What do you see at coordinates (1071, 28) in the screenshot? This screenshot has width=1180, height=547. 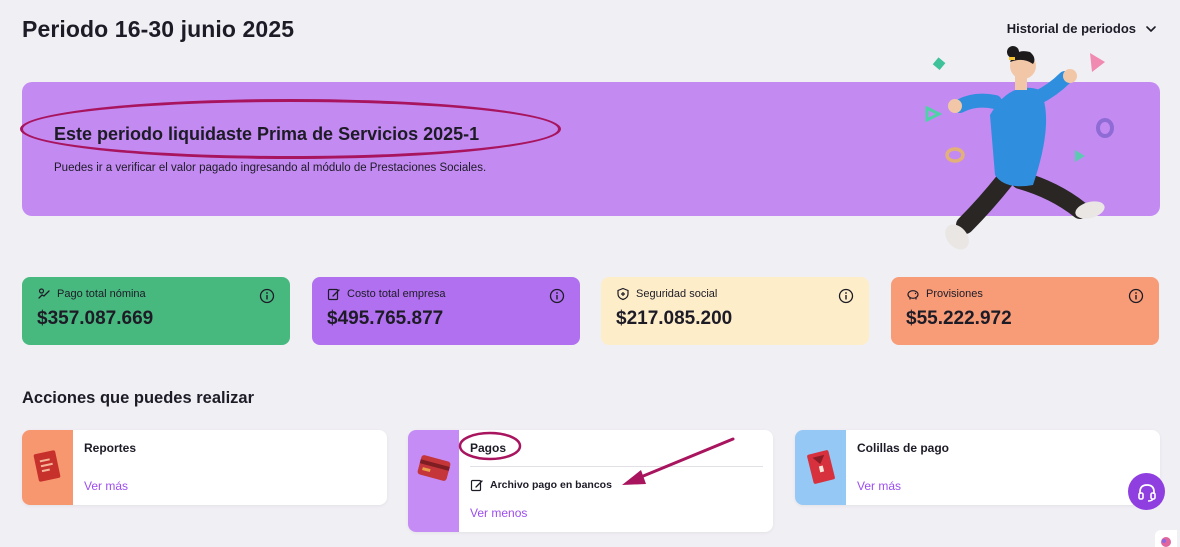 I see `period-history-label: Historial de periodos` at bounding box center [1071, 28].